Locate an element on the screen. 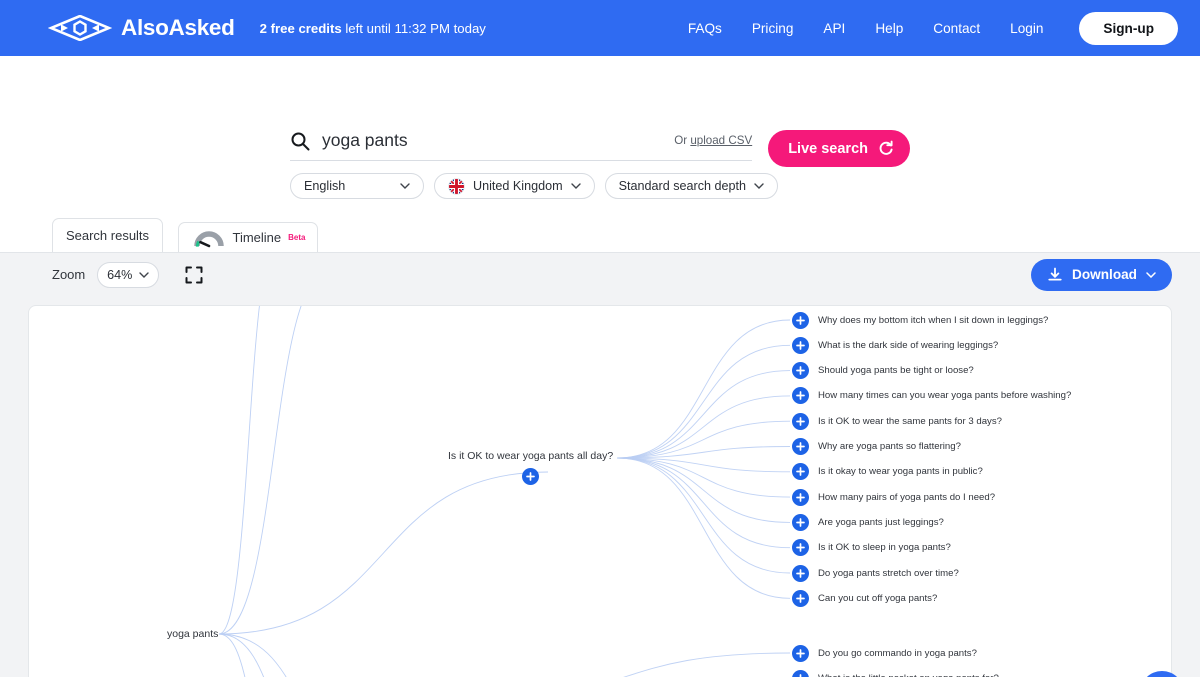 The height and width of the screenshot is (677, 1200). leaf-node: Do yoga pants stretch over time? is located at coordinates (875, 573).